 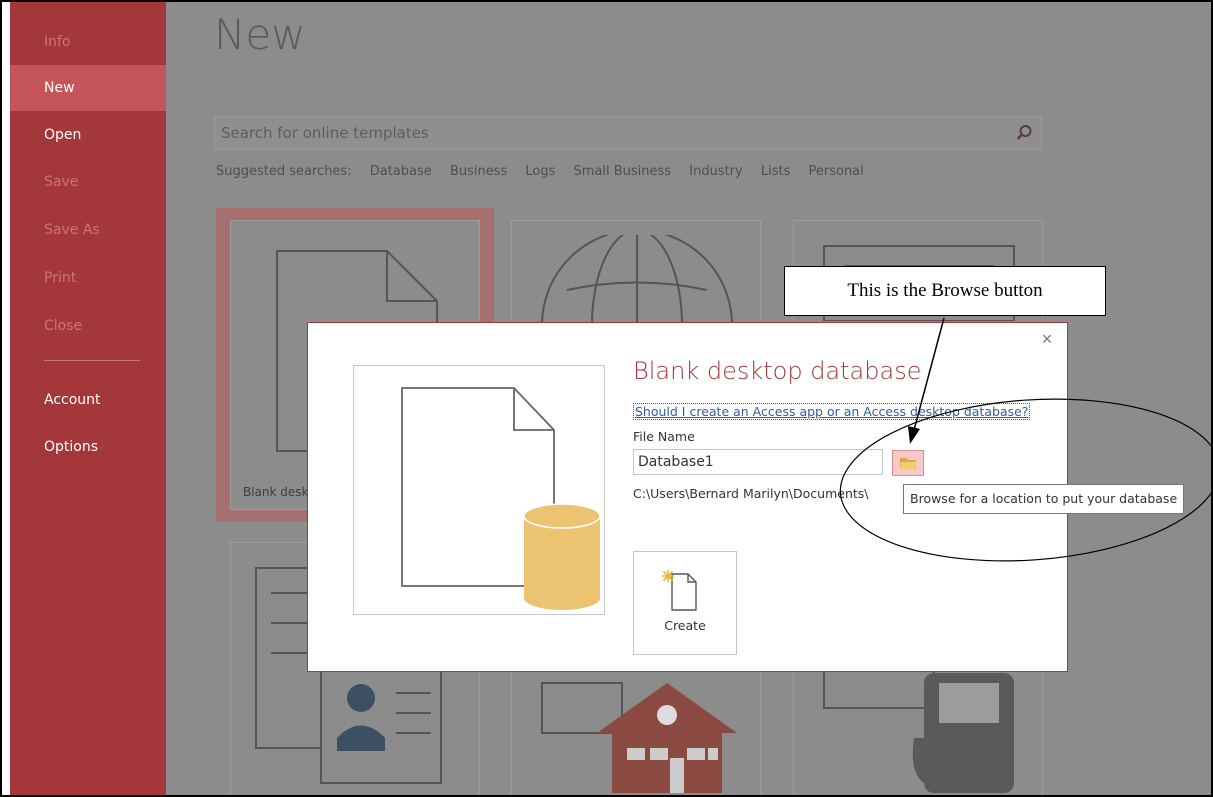 I want to click on sidebar-item-print: Print, so click(x=88, y=278).